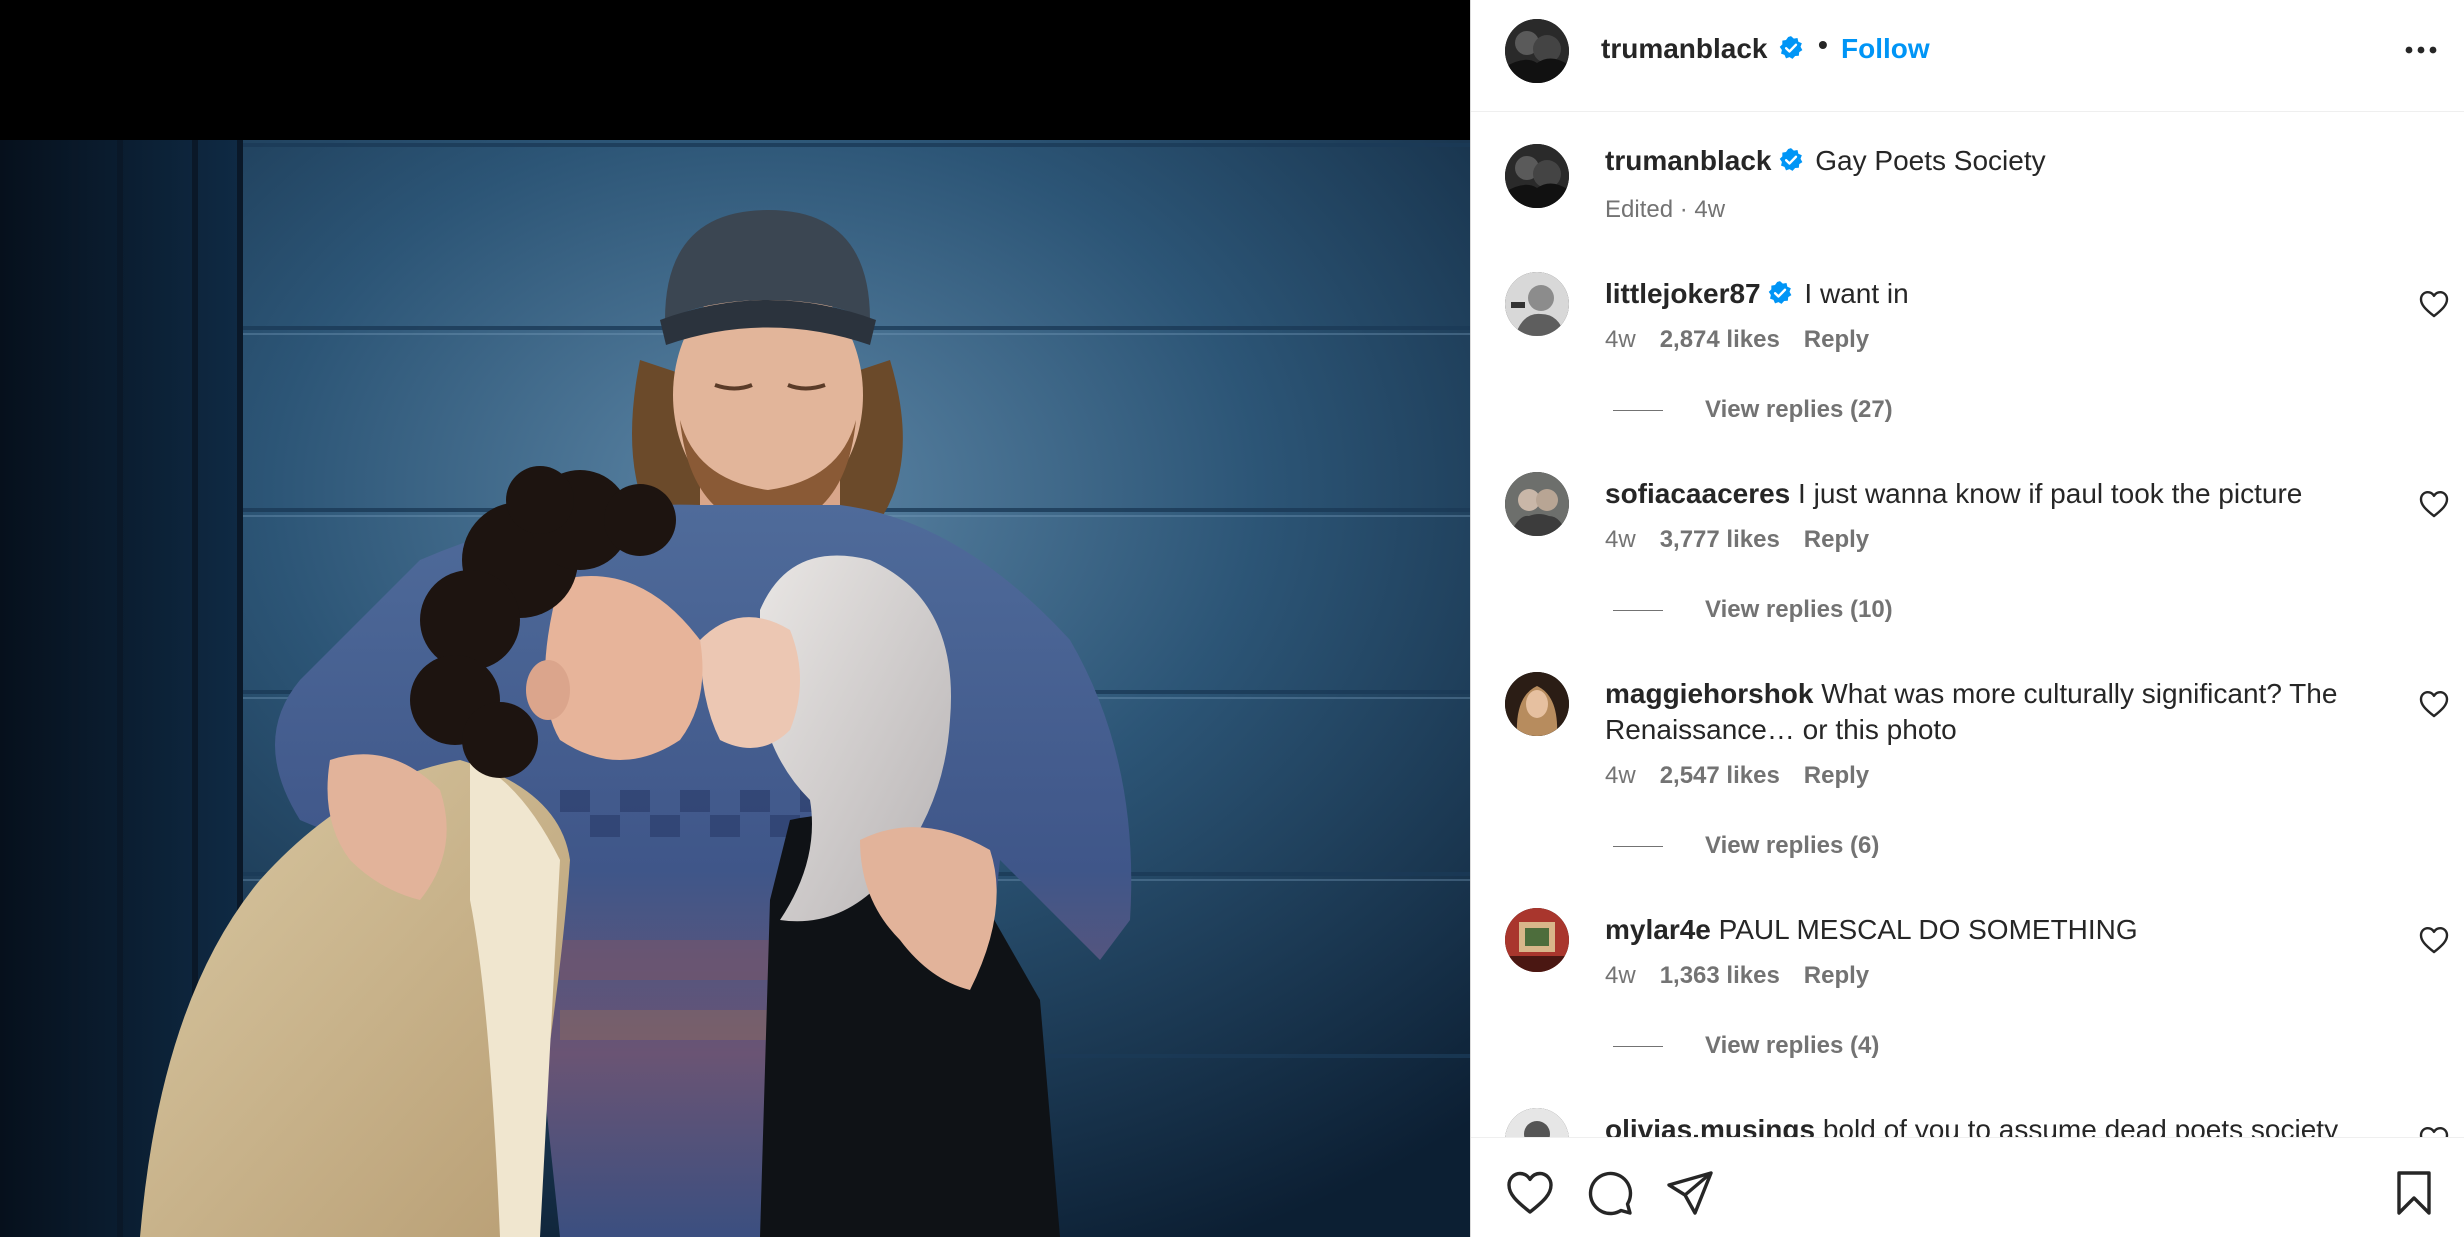 The width and height of the screenshot is (2464, 1237). I want to click on more-options-icon, so click(2421, 50).